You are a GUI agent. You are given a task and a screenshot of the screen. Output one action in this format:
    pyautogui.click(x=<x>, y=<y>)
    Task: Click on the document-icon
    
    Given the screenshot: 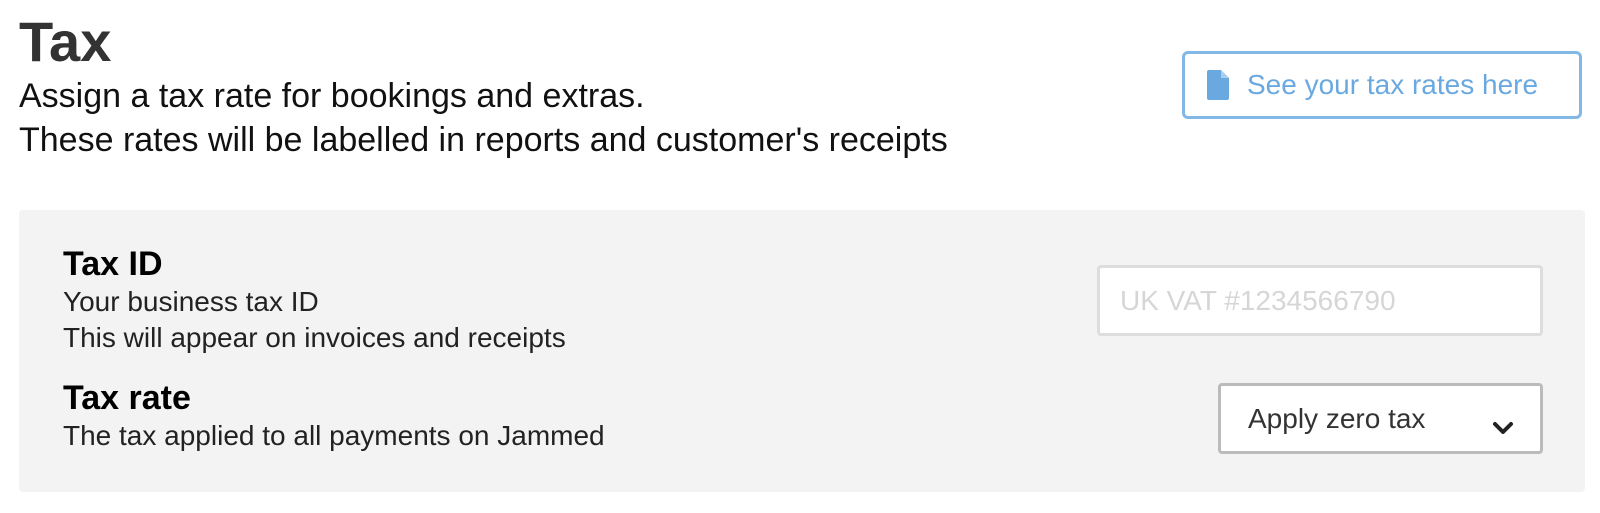 What is the action you would take?
    pyautogui.click(x=1218, y=85)
    